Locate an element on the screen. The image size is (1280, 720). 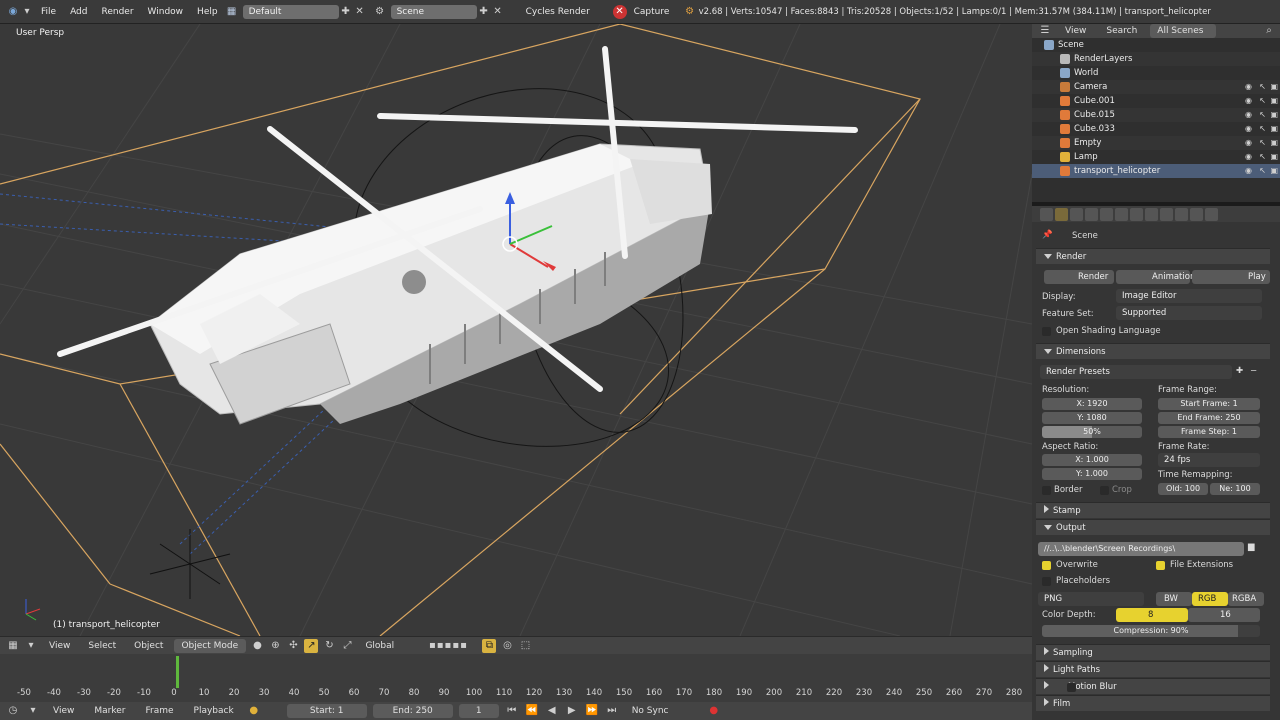
film-panel-header: Film is located at coordinates (1153, 703).